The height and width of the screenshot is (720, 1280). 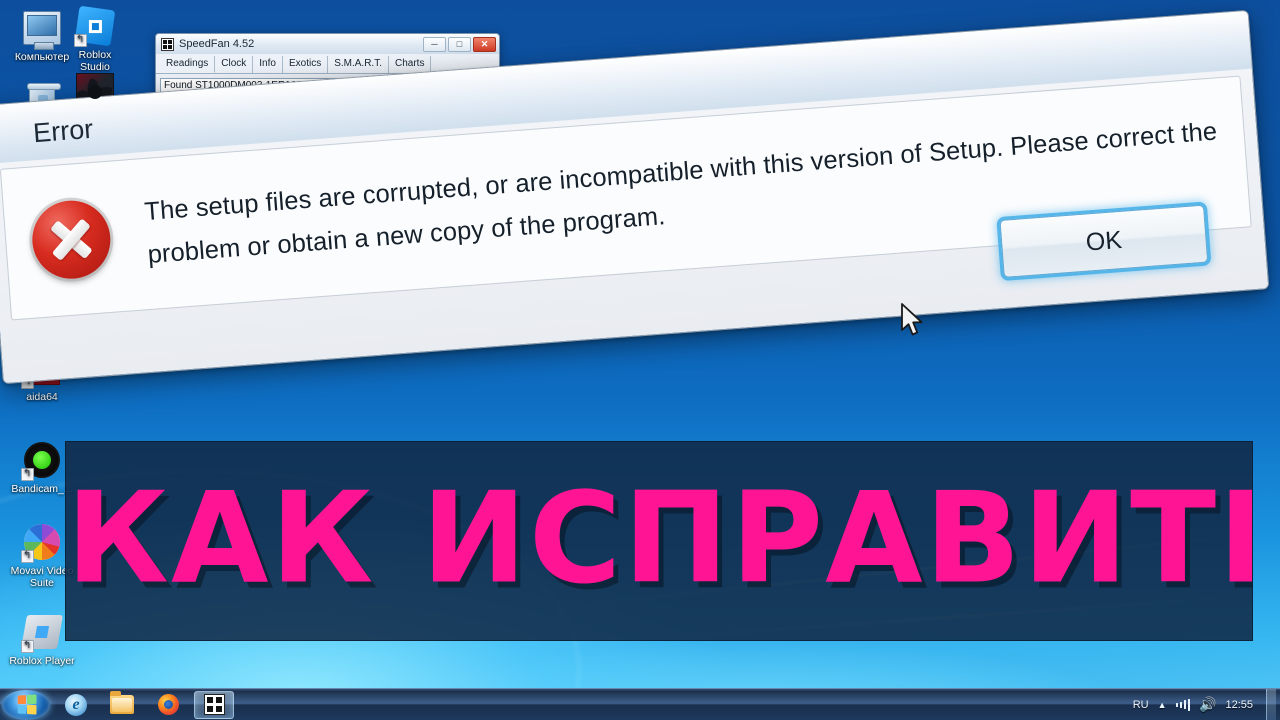 What do you see at coordinates (1183, 704) in the screenshot?
I see `network-icon` at bounding box center [1183, 704].